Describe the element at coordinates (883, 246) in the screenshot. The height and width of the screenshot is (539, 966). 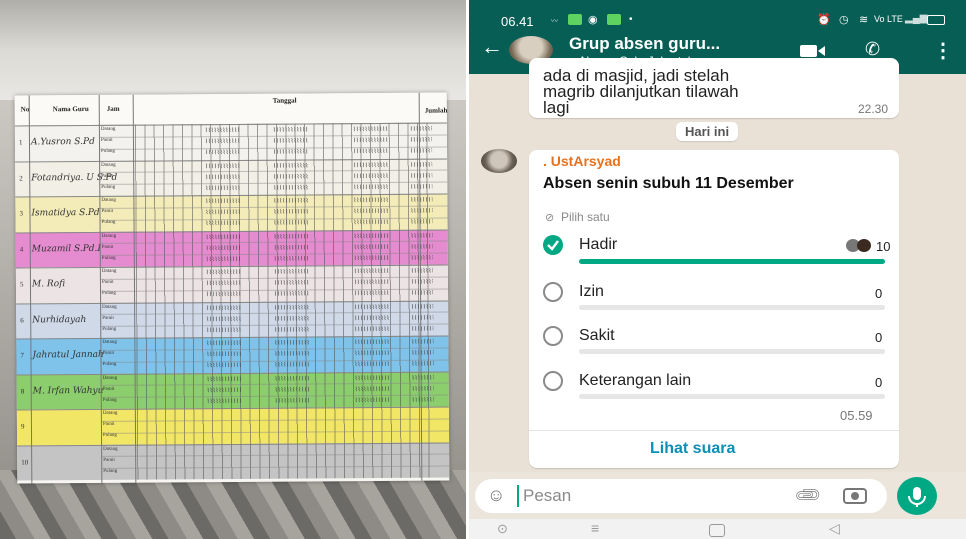
I see `poll-option-votes: 10` at that location.